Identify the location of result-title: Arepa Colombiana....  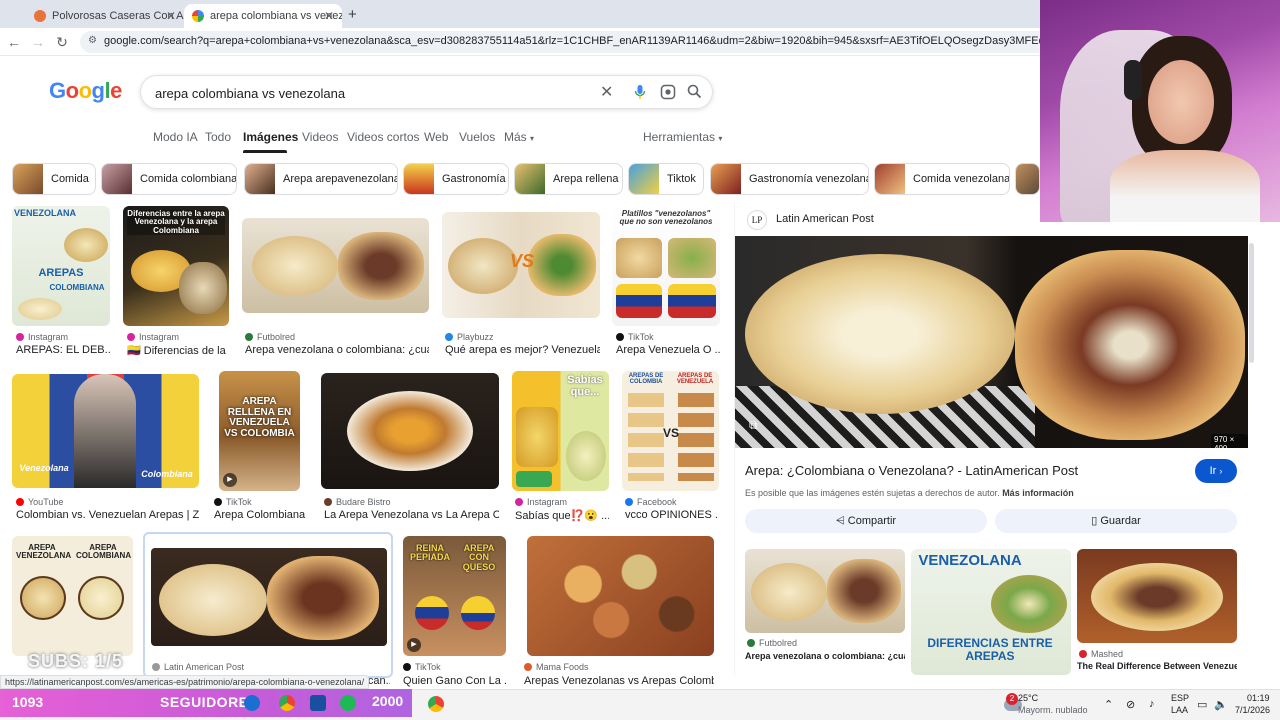
(260, 515).